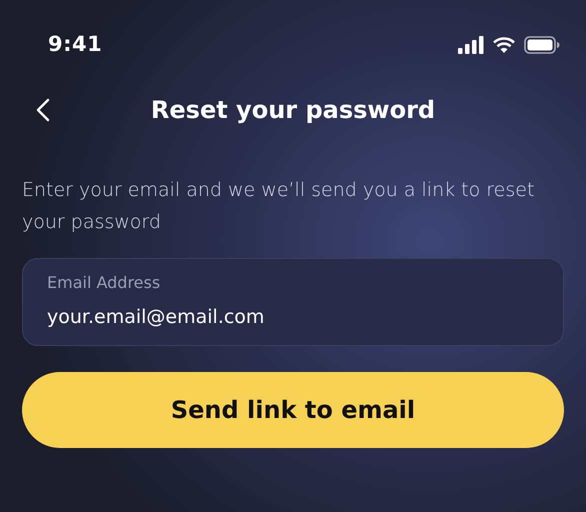 Image resolution: width=586 pixels, height=512 pixels. I want to click on signal-icon, so click(471, 45).